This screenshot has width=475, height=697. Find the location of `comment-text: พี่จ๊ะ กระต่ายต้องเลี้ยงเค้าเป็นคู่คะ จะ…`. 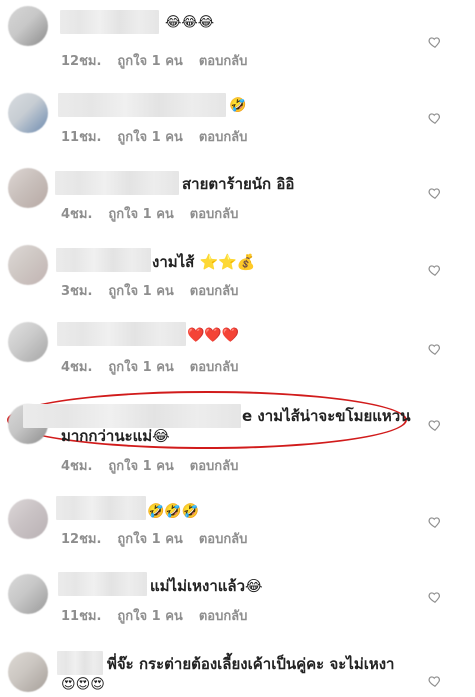

comment-text: พี่จ๊ะ กระต่ายต้องเลี้ยงเค้าเป็นคู่คะ จะ… is located at coordinates (251, 664).